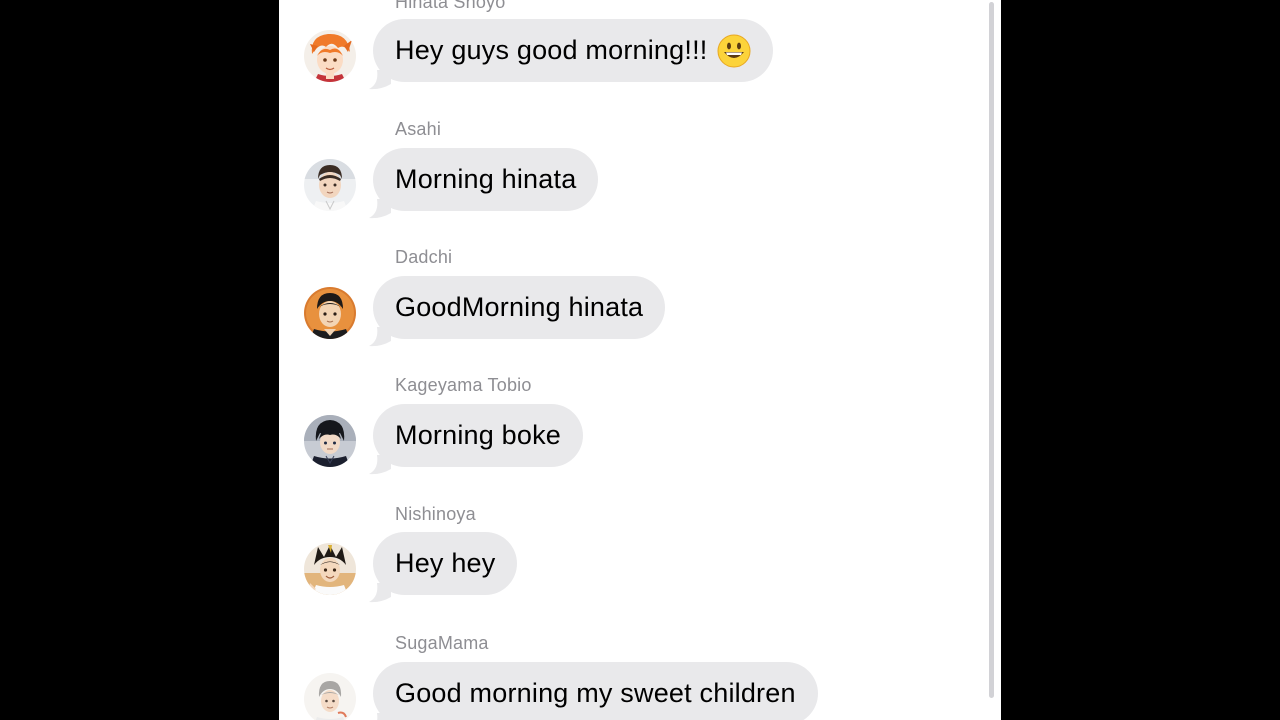 Image resolution: width=1280 pixels, height=720 pixels. Describe the element at coordinates (330, 56) in the screenshot. I see `hinata-avatar` at that location.